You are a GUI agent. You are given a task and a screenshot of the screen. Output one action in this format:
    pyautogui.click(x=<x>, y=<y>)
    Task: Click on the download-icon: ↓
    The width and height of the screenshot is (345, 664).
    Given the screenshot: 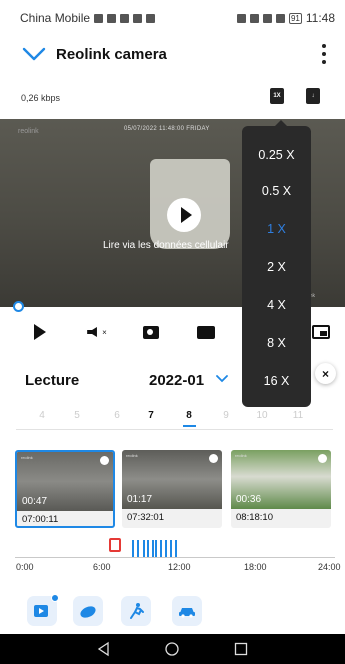 What is the action you would take?
    pyautogui.click(x=313, y=96)
    